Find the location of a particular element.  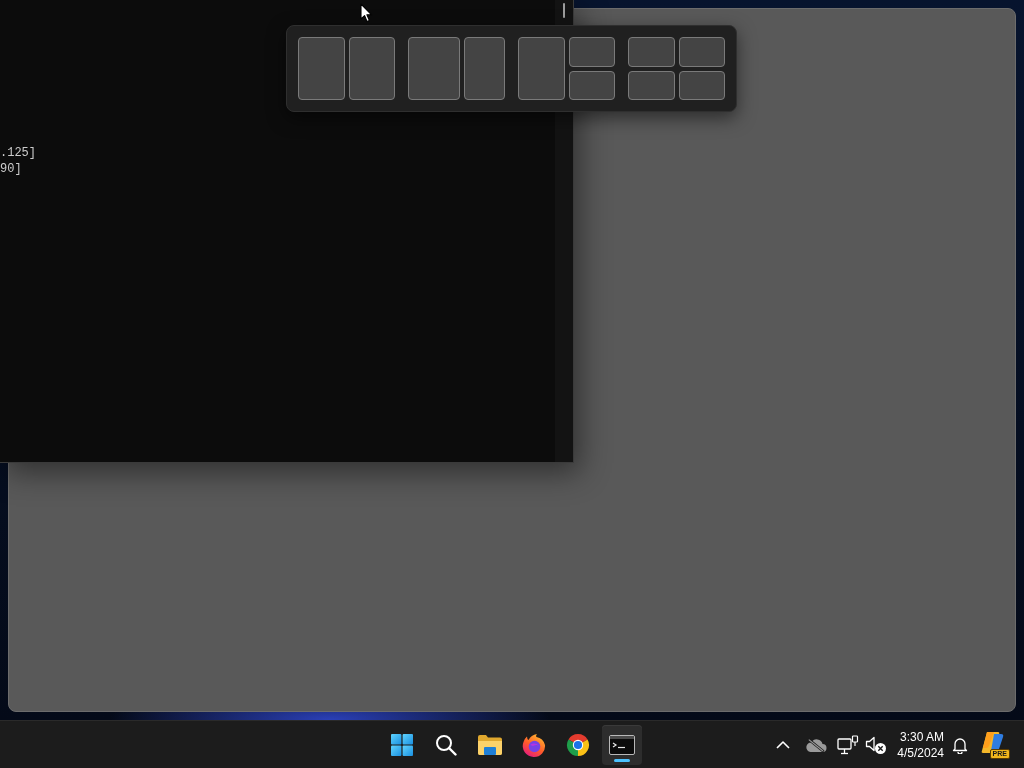

search-icon is located at coordinates (446, 744).